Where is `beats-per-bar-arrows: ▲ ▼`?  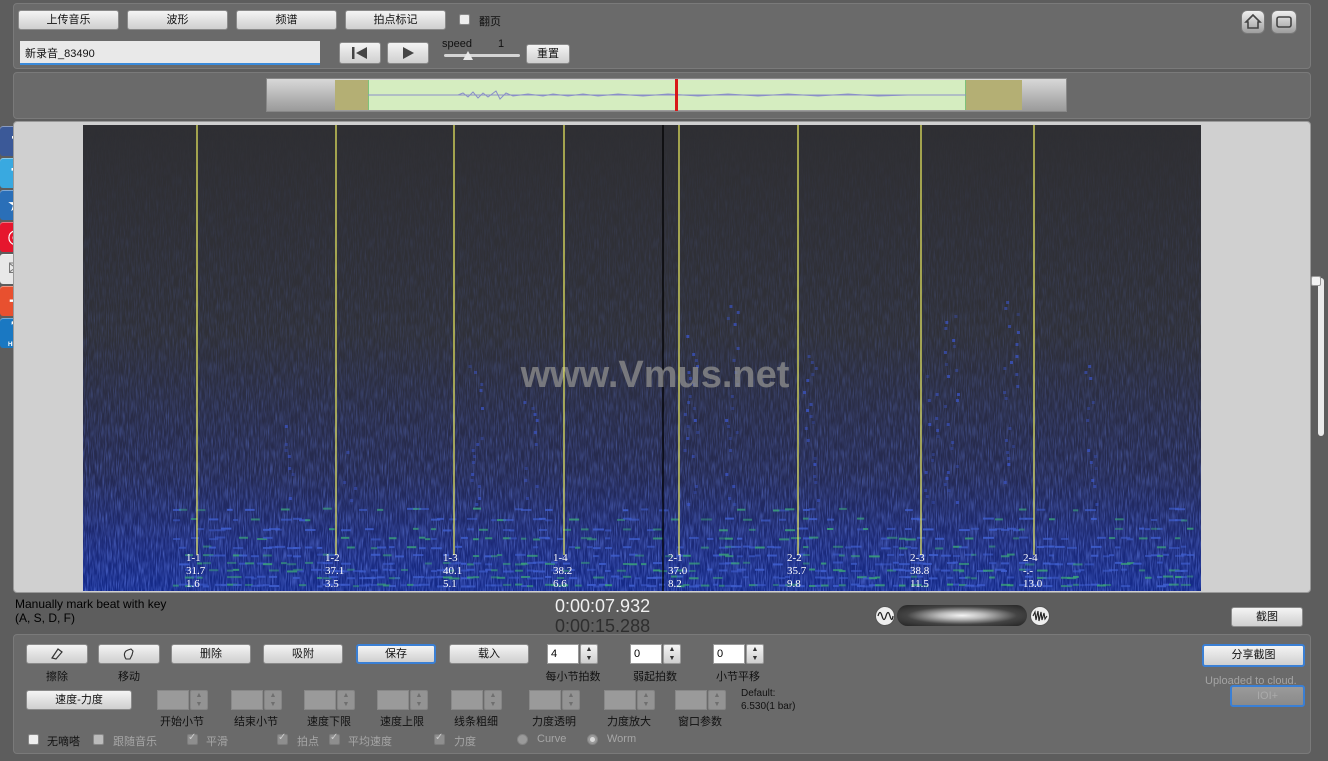
beats-per-bar-arrows: ▲ ▼ is located at coordinates (589, 654).